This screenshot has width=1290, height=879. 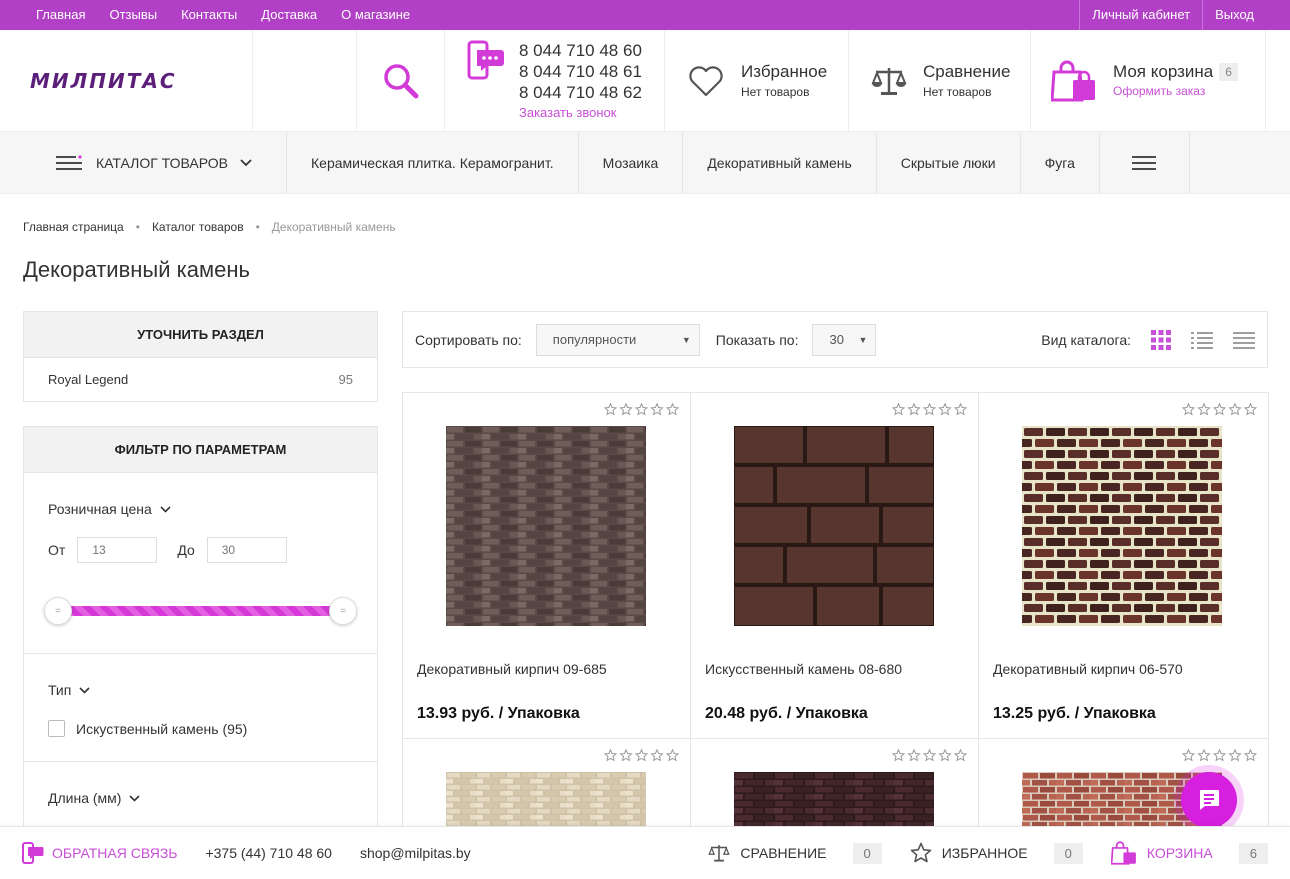 What do you see at coordinates (706, 80) in the screenshot?
I see `heart-icon` at bounding box center [706, 80].